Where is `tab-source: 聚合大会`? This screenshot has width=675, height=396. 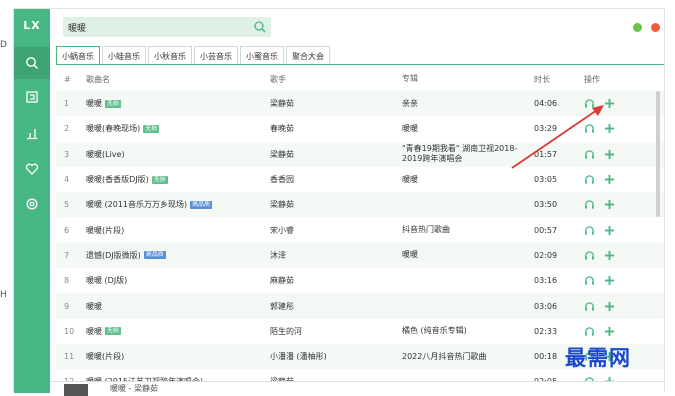
tab-source: 聚合大会 is located at coordinates (308, 55).